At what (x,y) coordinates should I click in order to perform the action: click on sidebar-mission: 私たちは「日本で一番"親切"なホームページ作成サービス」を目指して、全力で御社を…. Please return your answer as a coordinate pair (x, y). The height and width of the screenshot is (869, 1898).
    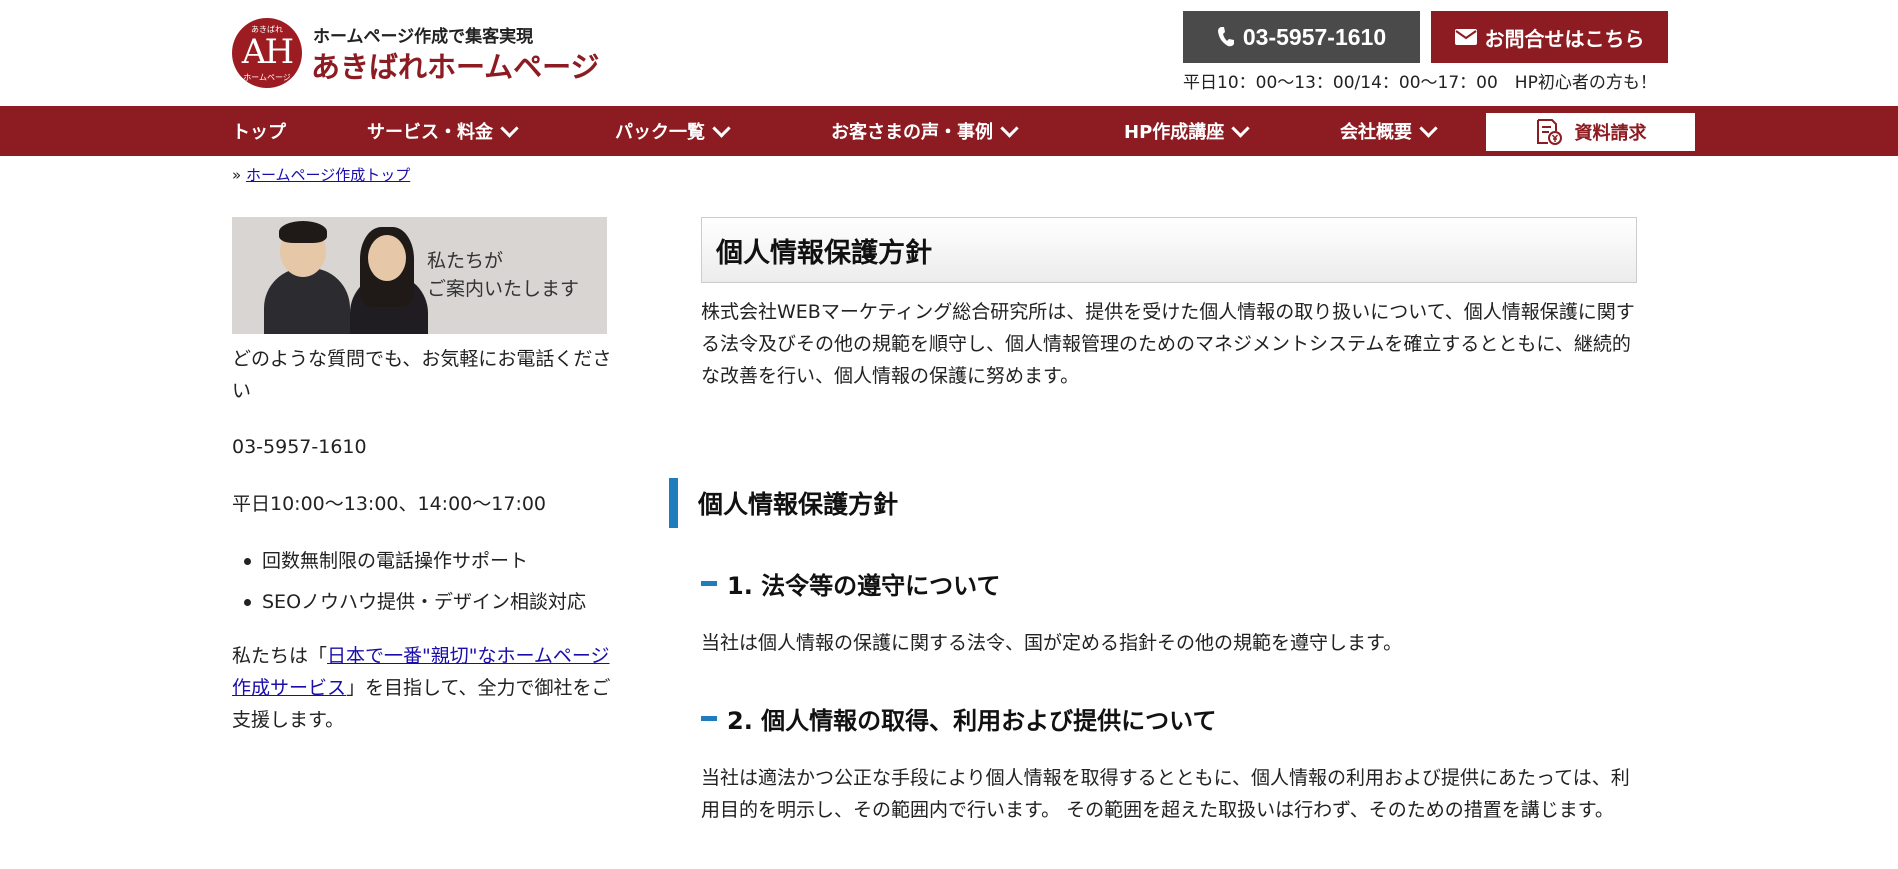
    Looking at the image, I should click on (422, 688).